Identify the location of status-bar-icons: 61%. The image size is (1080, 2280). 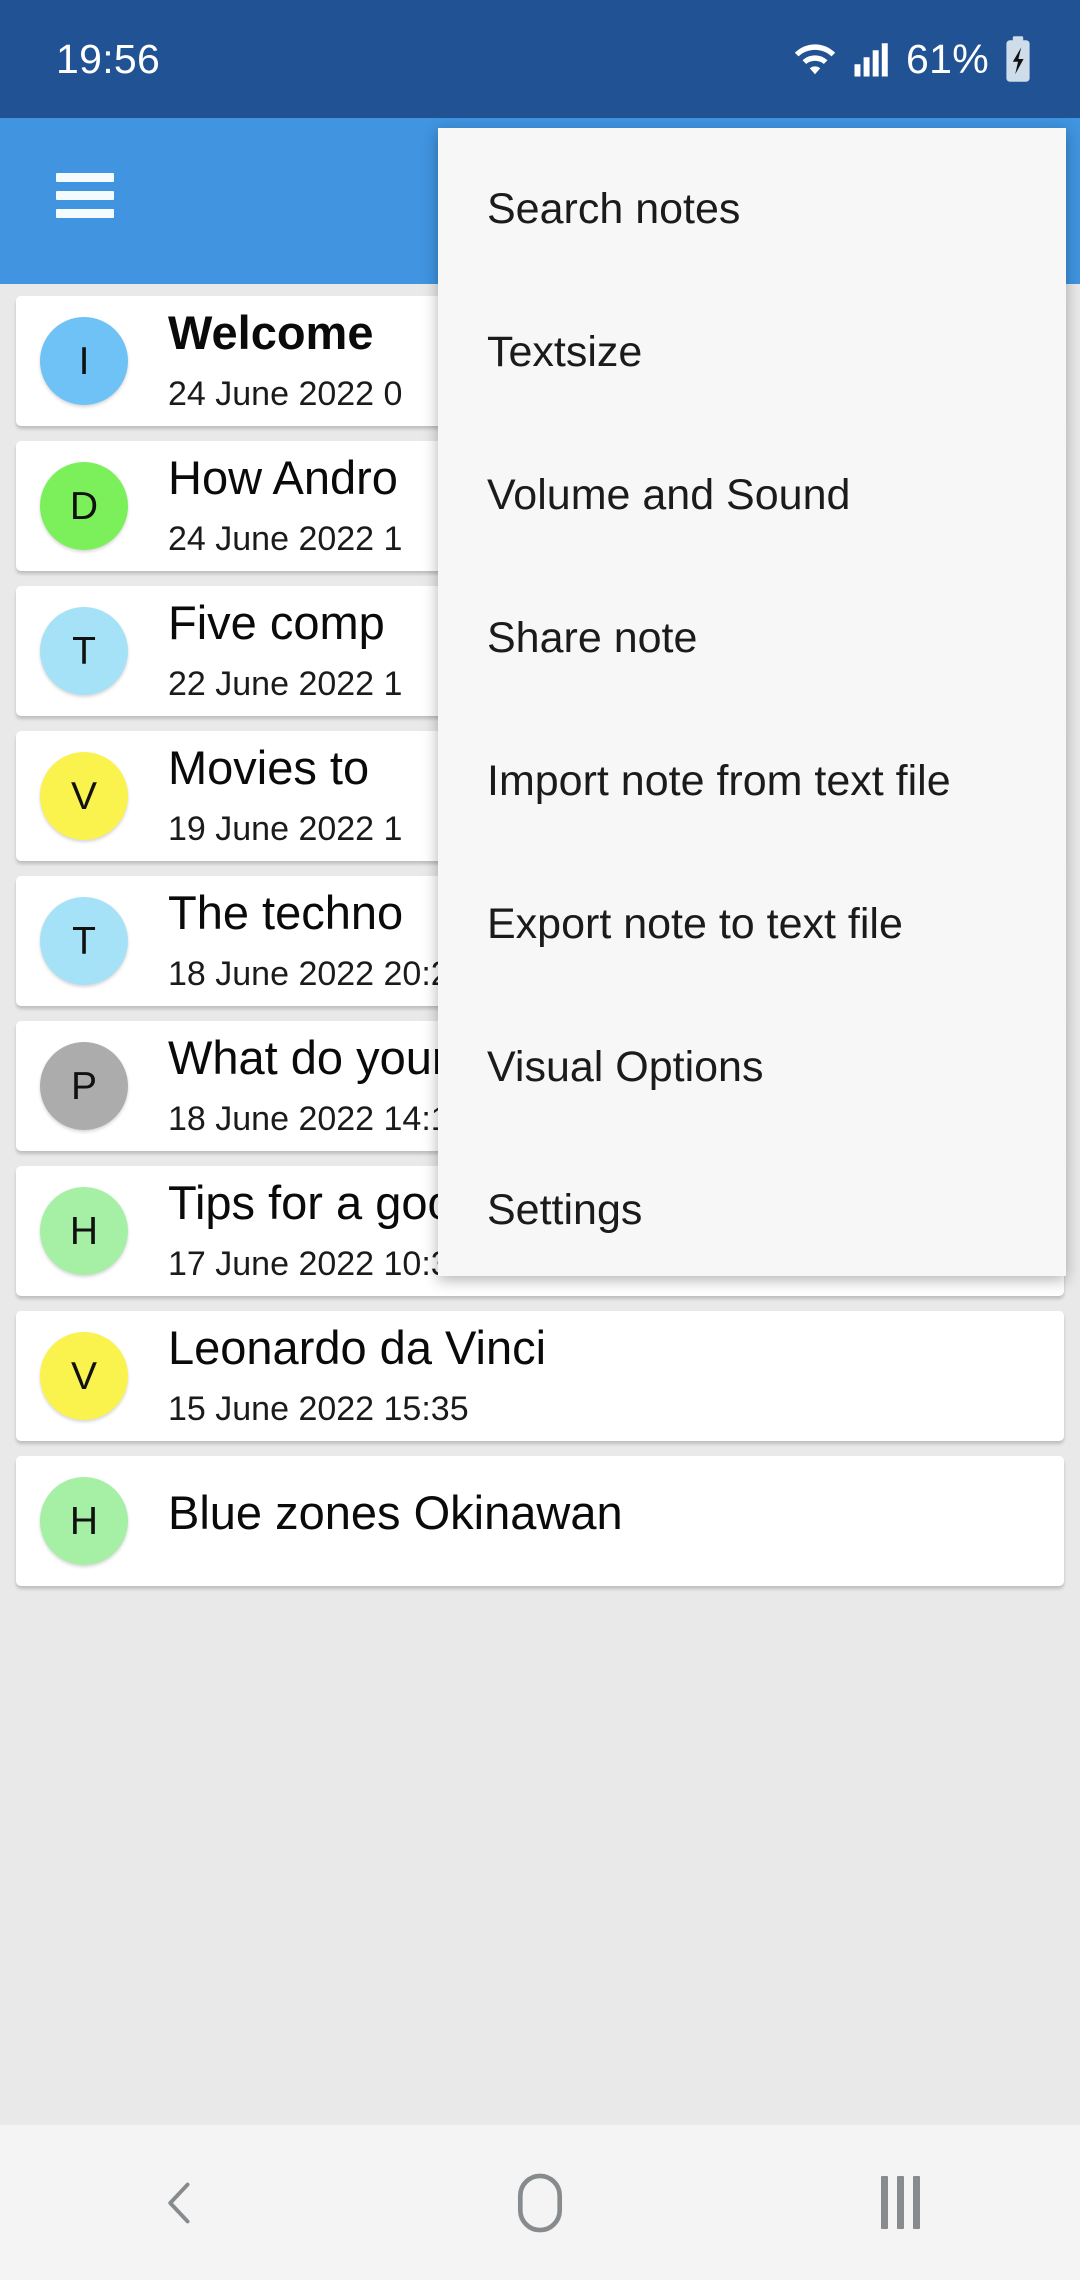
(913, 59).